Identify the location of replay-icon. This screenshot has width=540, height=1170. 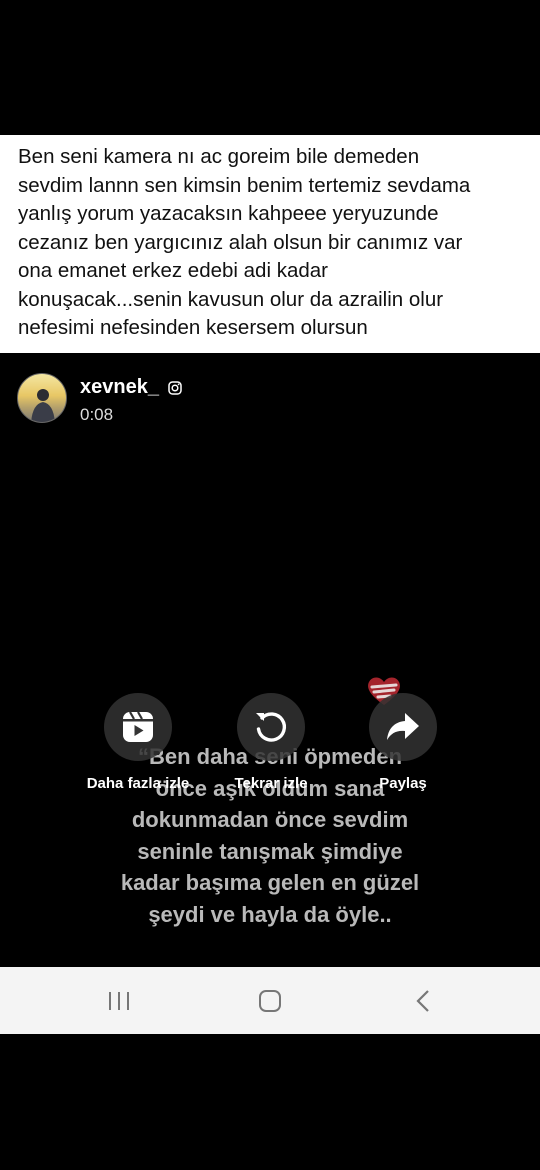
(271, 727).